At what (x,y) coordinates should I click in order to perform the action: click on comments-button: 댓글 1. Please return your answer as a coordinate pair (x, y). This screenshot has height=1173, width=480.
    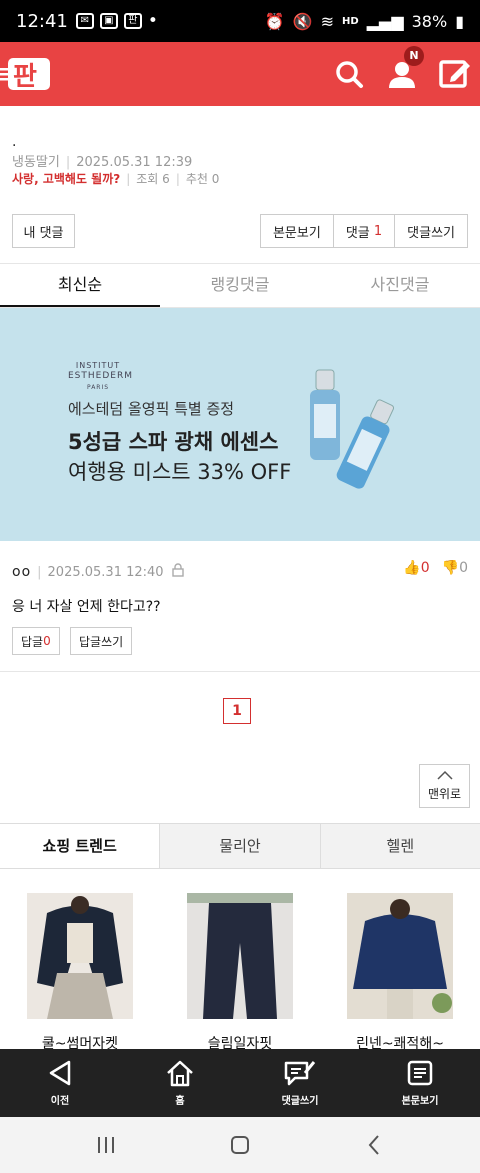
    Looking at the image, I should click on (365, 231).